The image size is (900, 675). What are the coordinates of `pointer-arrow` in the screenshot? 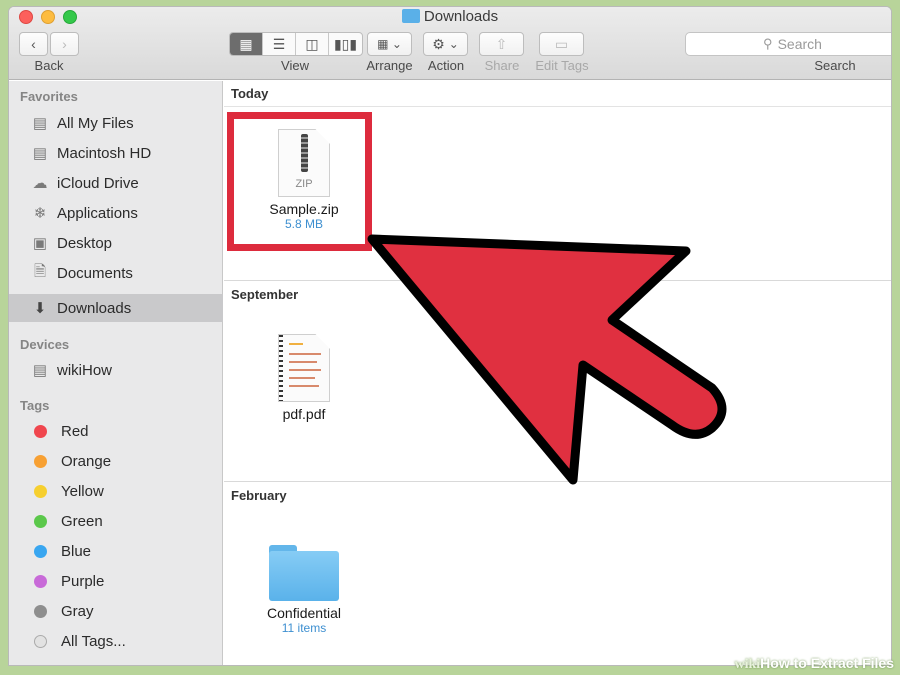 It's located at (547, 359).